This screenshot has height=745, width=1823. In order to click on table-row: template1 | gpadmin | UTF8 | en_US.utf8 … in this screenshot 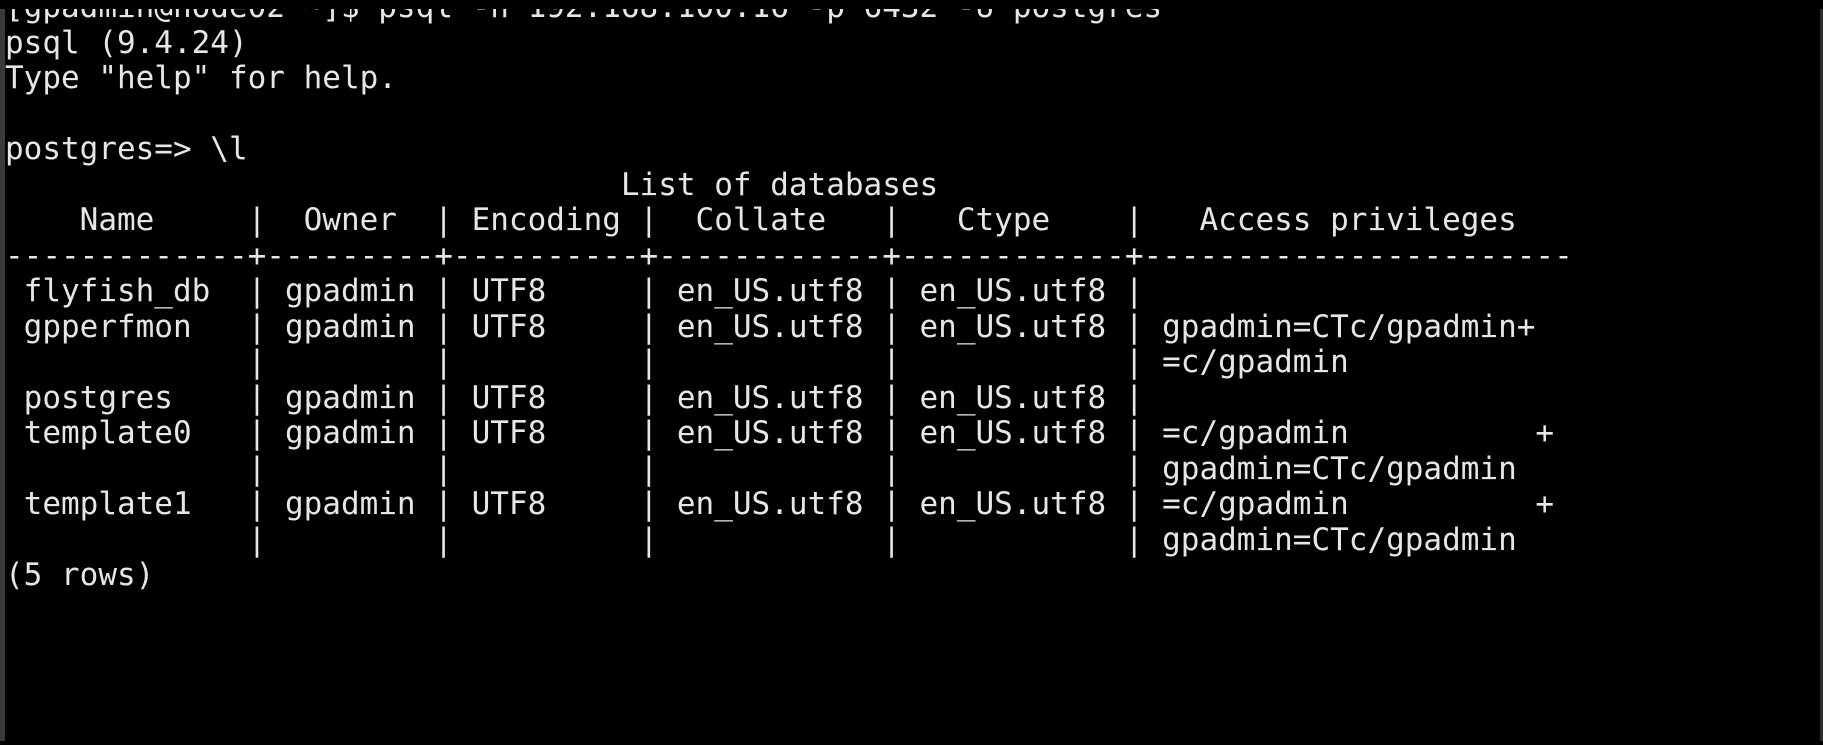, I will do `click(780, 504)`.